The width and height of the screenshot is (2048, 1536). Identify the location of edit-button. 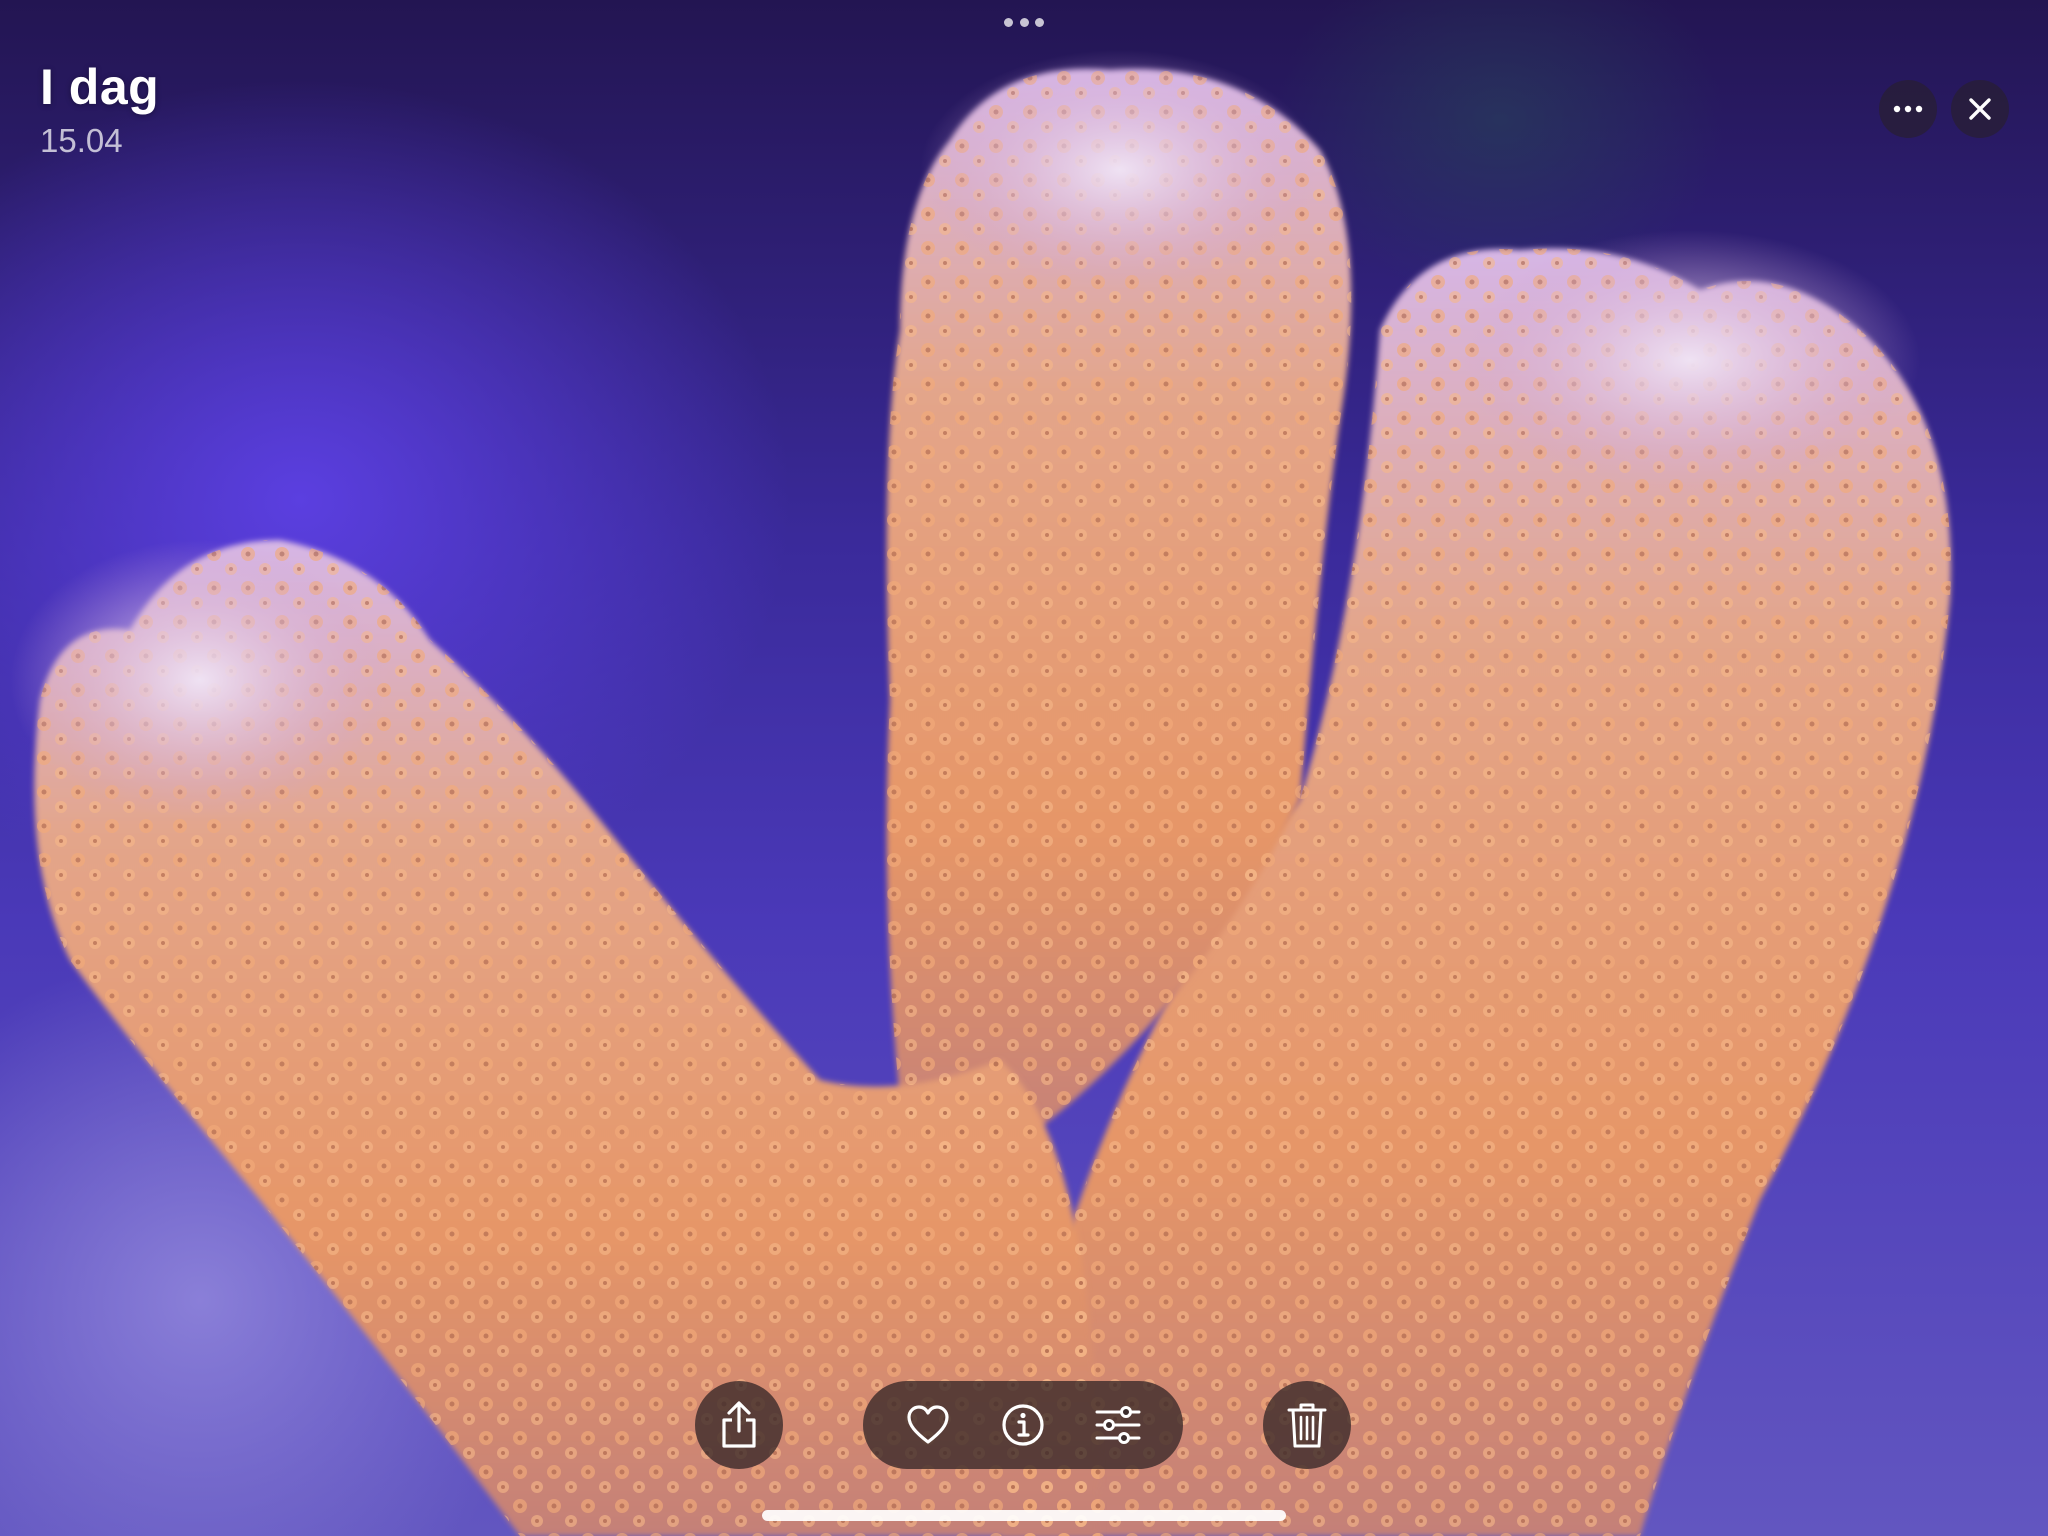
(1118, 1425).